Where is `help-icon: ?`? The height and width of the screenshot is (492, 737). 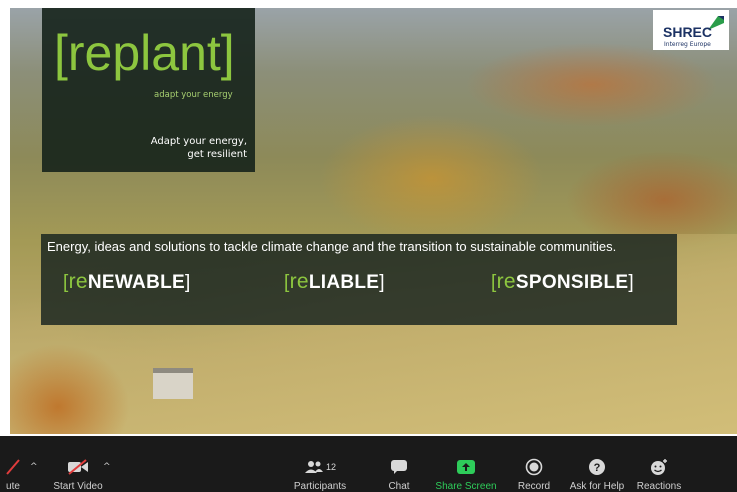 help-icon: ? is located at coordinates (597, 466).